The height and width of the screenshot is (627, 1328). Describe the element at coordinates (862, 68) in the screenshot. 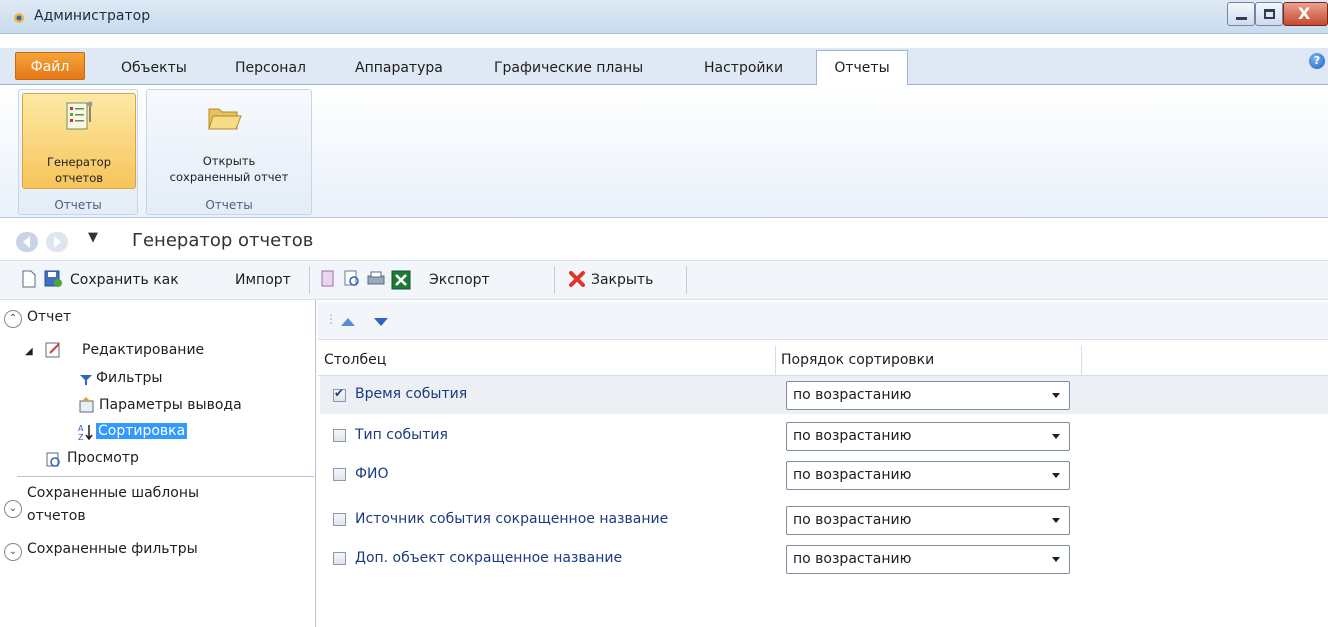

I see `tab-reports: Отчеты` at that location.